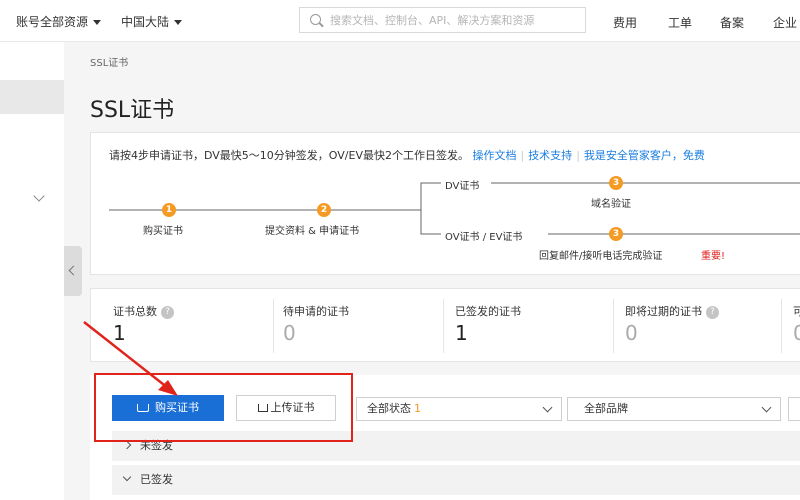 This screenshot has height=500, width=800. I want to click on stat-label: 证书总数?, so click(143, 311).